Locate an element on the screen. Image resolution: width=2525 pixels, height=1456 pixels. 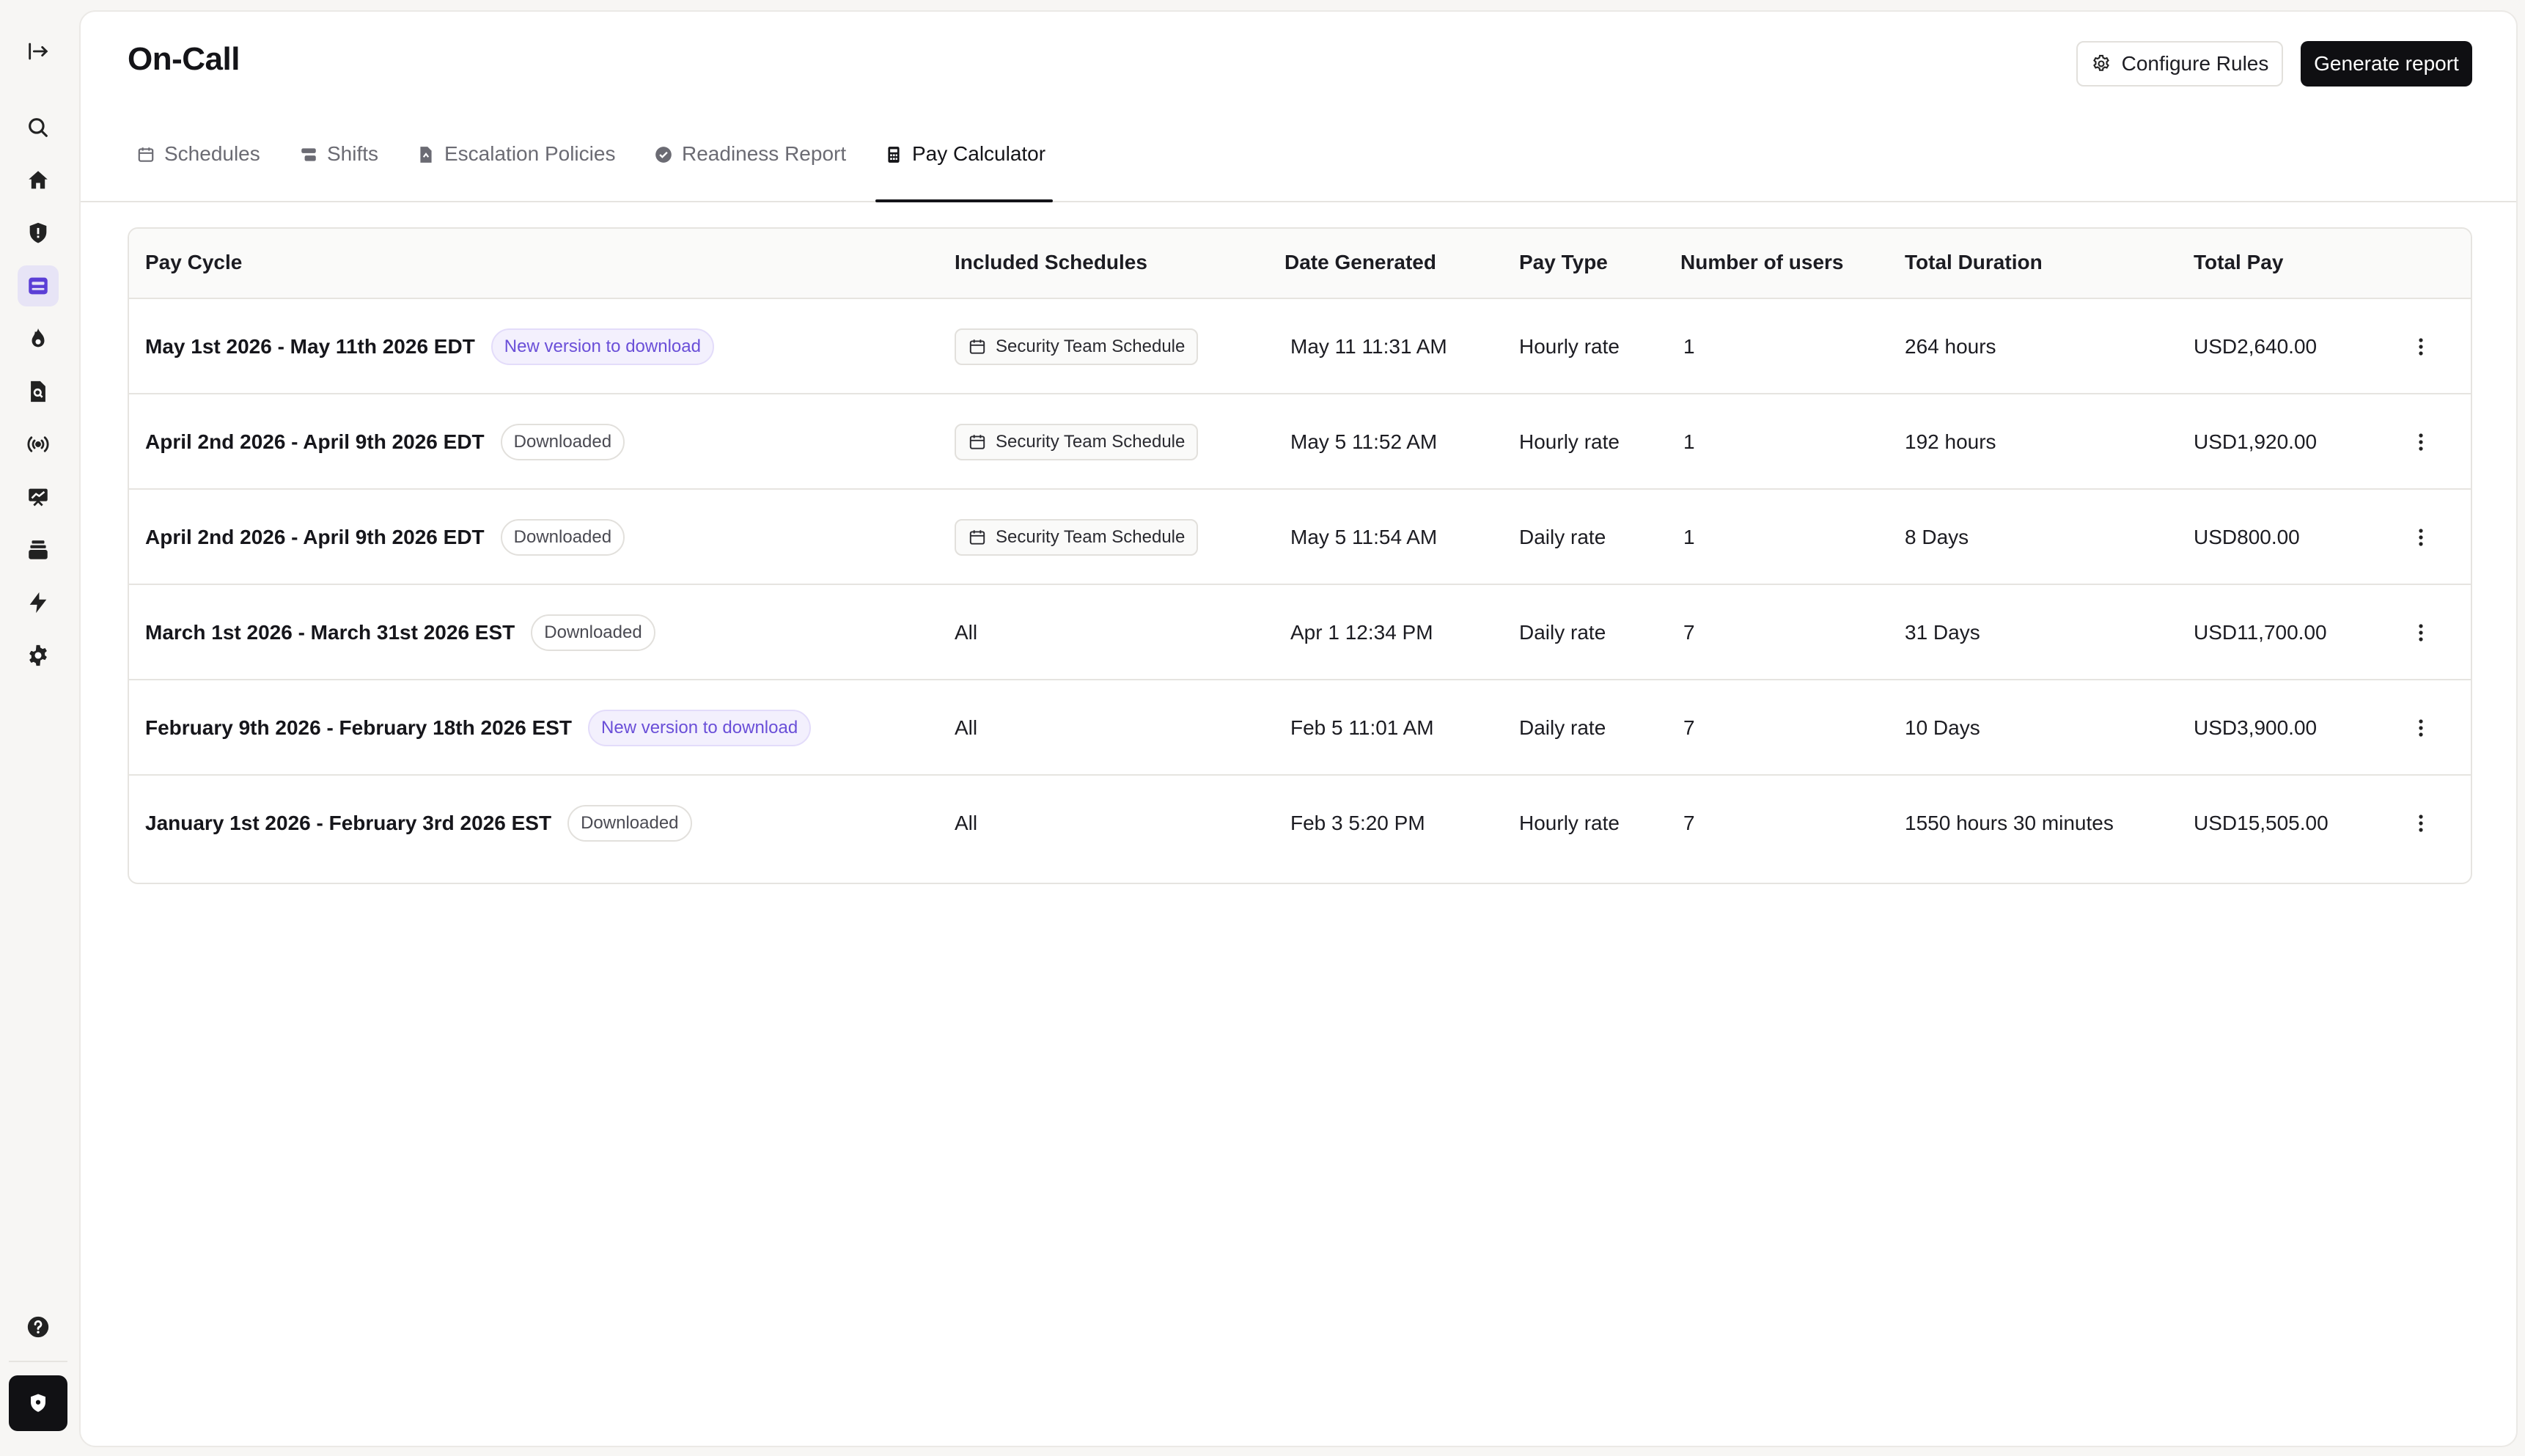
date-generated-cell: Feb 5 11:01 AM is located at coordinates (1362, 727).